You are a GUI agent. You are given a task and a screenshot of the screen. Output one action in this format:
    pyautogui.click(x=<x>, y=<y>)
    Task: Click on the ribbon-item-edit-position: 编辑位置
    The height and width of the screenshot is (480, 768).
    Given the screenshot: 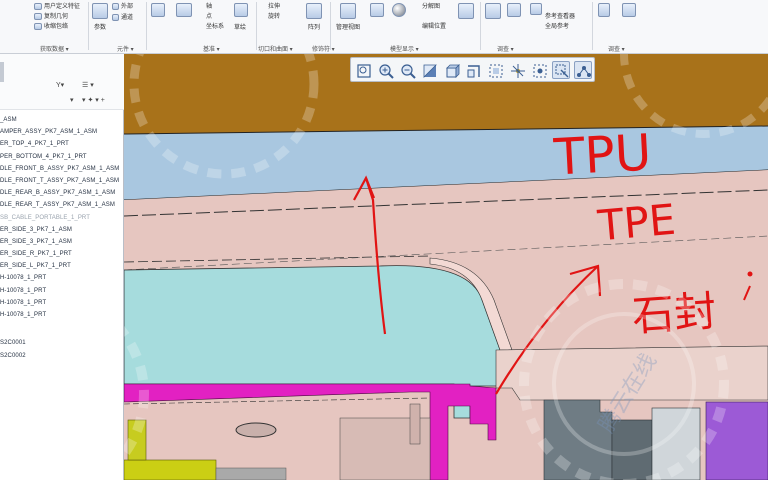 What is the action you would take?
    pyautogui.click(x=434, y=27)
    